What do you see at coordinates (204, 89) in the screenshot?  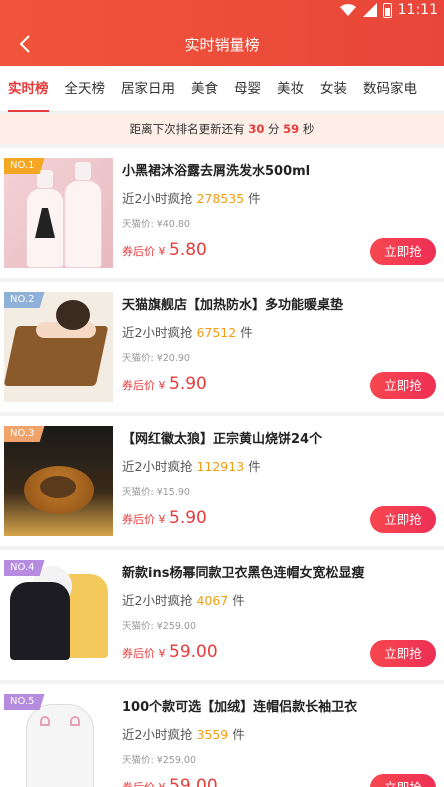 I see `tab-food: 美食` at bounding box center [204, 89].